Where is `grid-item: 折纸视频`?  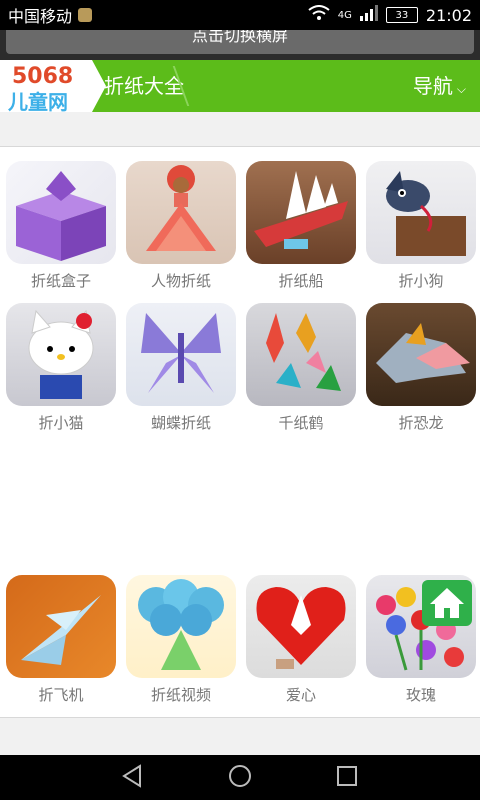
grid-item: 折纸视频 is located at coordinates (181, 640).